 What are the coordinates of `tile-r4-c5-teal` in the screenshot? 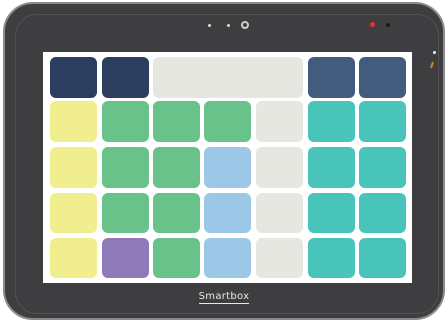 It's located at (331, 258).